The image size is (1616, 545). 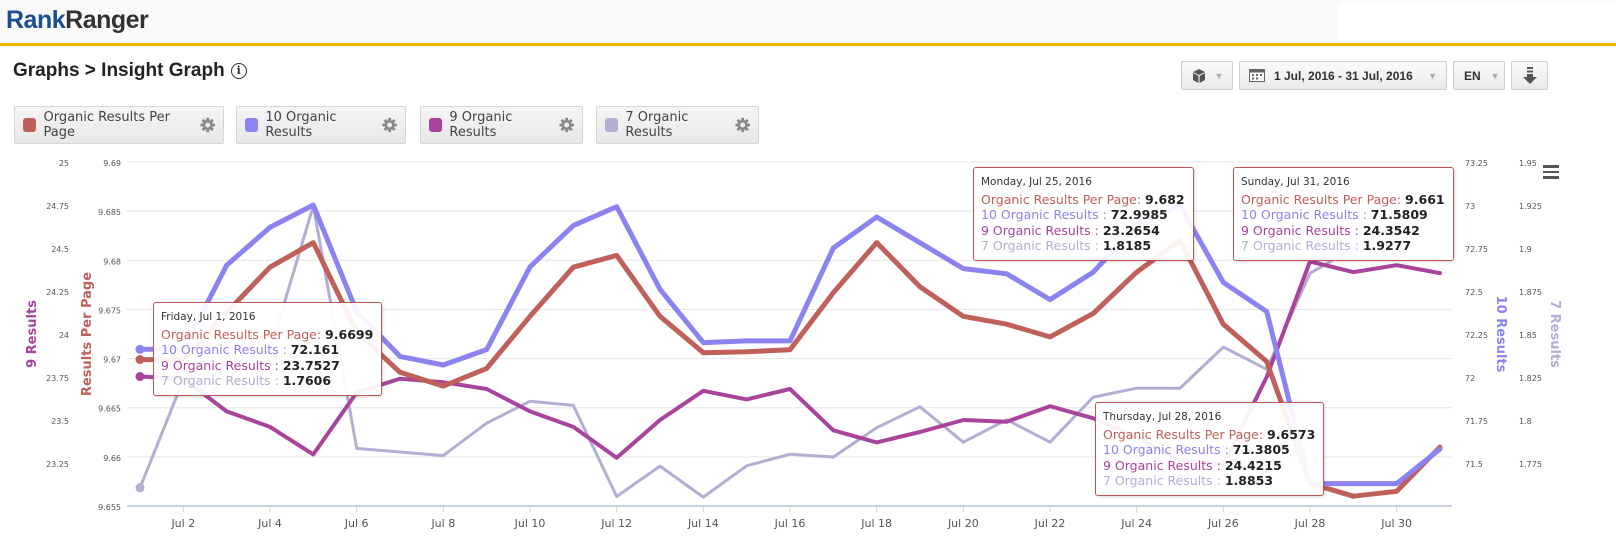 I want to click on language-dropdown: EN ▼, so click(x=1479, y=75).